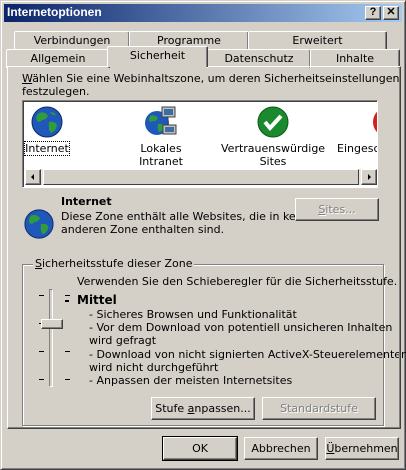 This screenshot has height=470, width=406. What do you see at coordinates (54, 12) in the screenshot?
I see `window-title: Internetoptionen` at bounding box center [54, 12].